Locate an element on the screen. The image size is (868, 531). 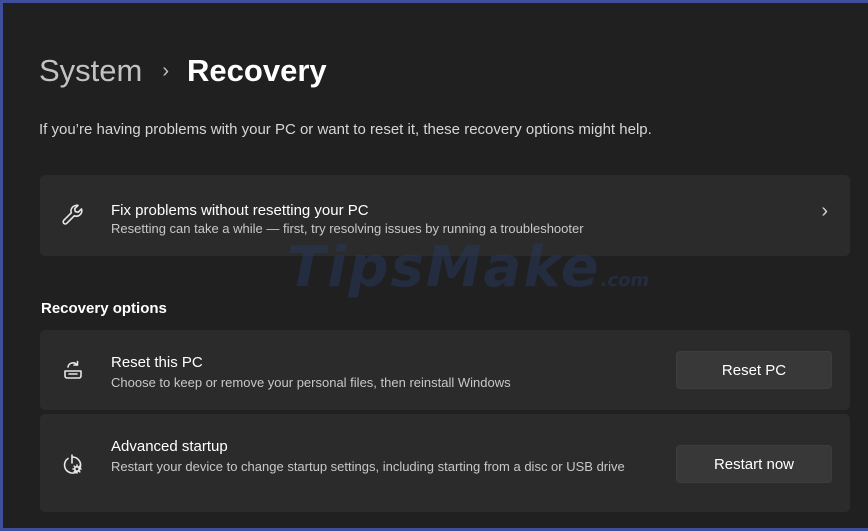
reset-pc-title: Reset this PC is located at coordinates (157, 362).